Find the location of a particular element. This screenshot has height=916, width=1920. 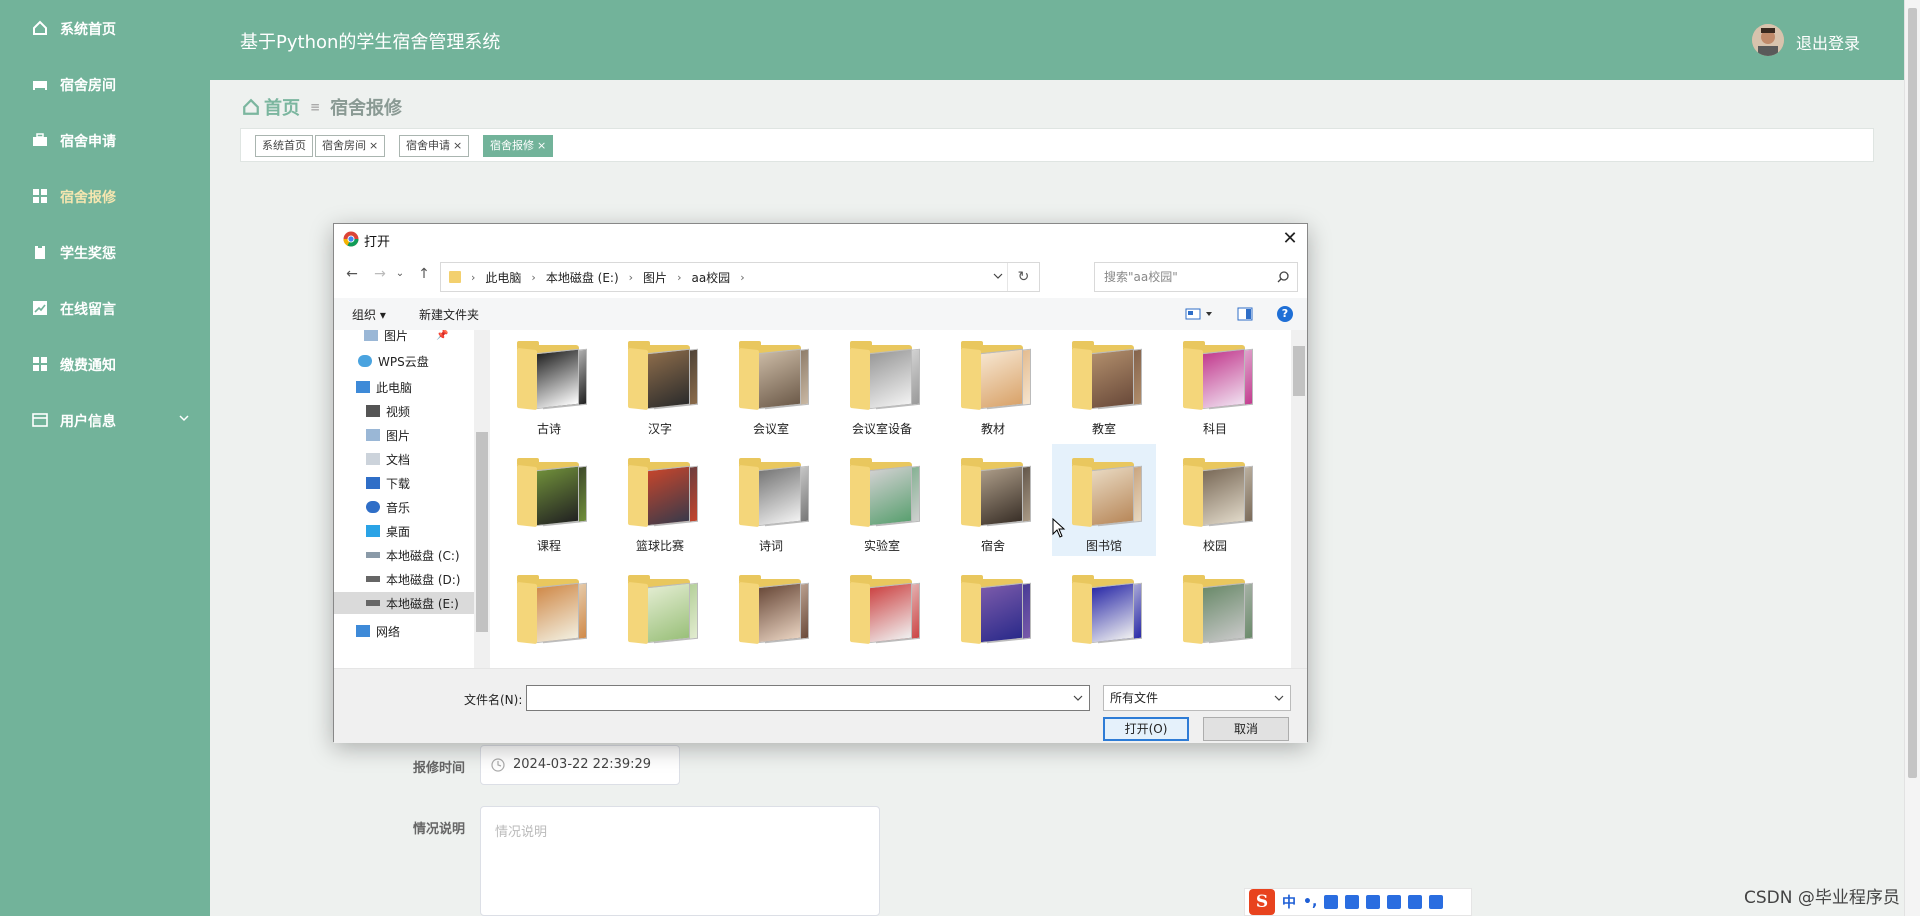

tree-item: 下载 is located at coordinates (404, 483).